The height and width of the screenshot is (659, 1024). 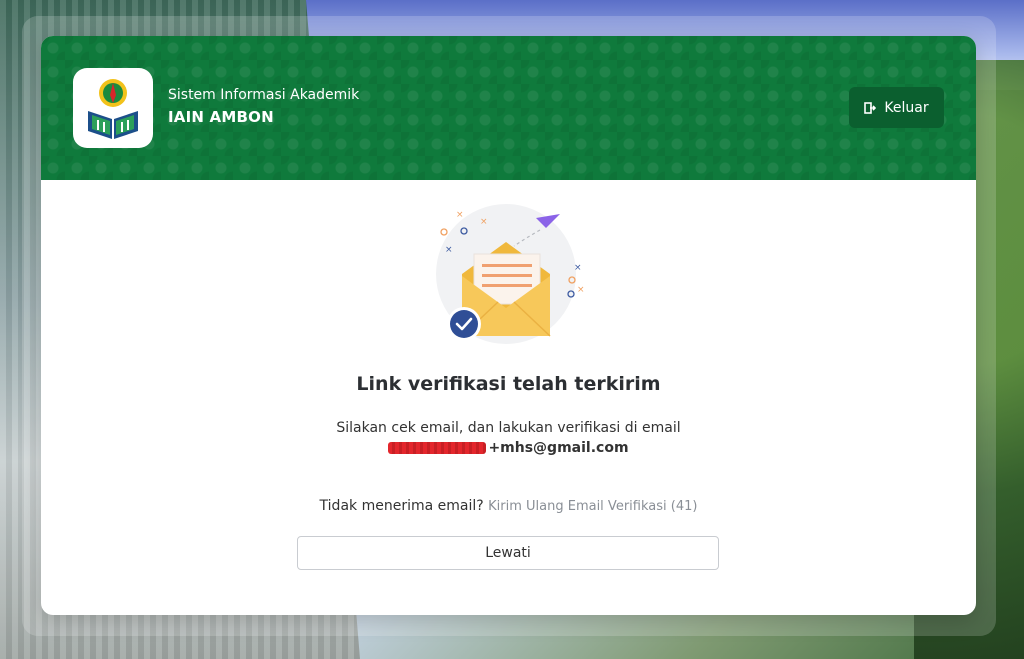 I want to click on verification-email: +mhs@gmail.com, so click(x=508, y=448).